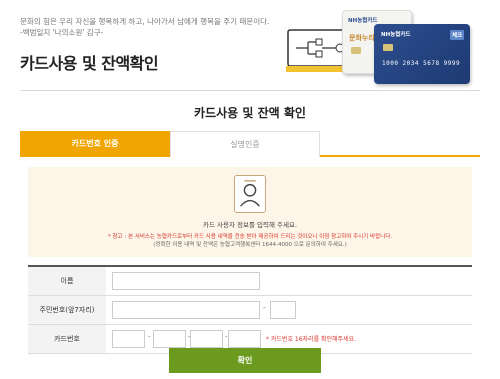  I want to click on form-row-rrn: 주민번호(앞7자리) -, so click(250, 310).